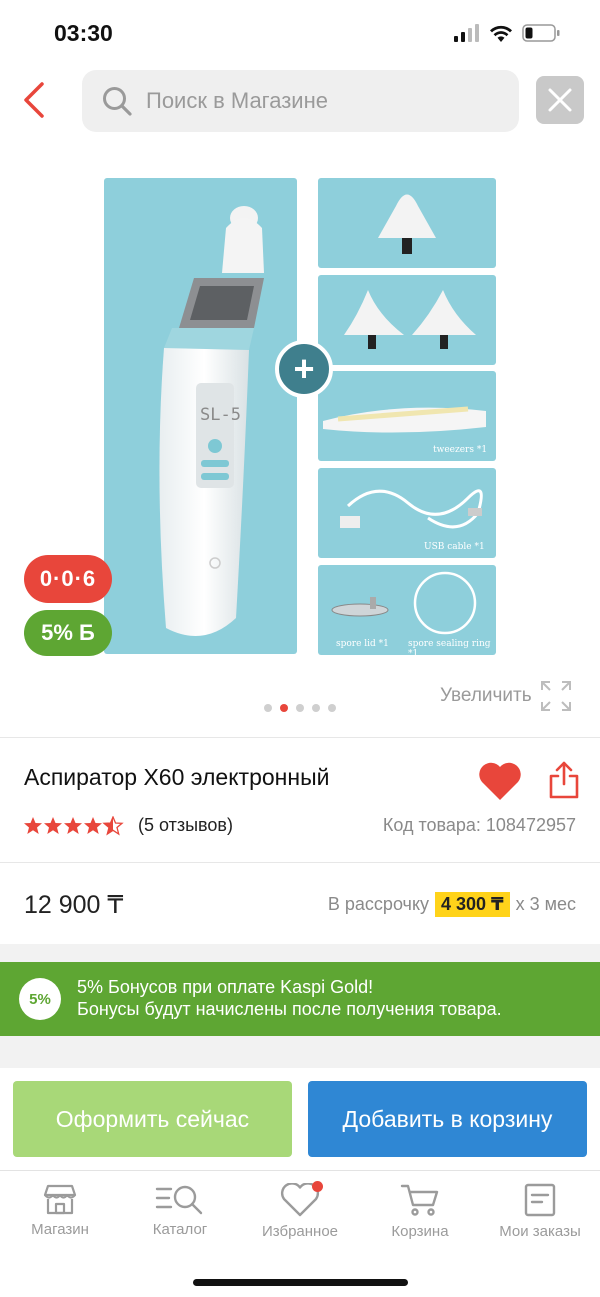  I want to click on rating-row: (5 отзывов), so click(128, 825).